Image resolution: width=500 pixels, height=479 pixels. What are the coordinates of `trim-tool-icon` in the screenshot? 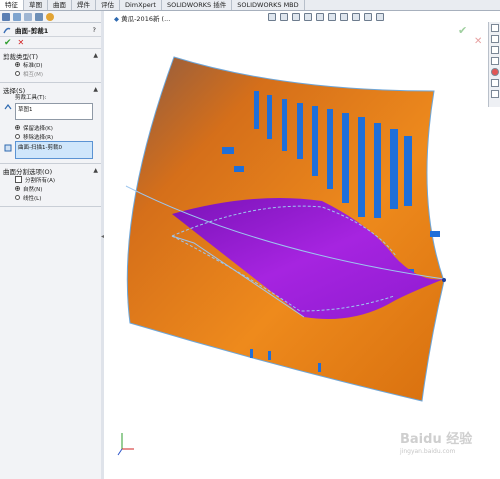 It's located at (8, 107).